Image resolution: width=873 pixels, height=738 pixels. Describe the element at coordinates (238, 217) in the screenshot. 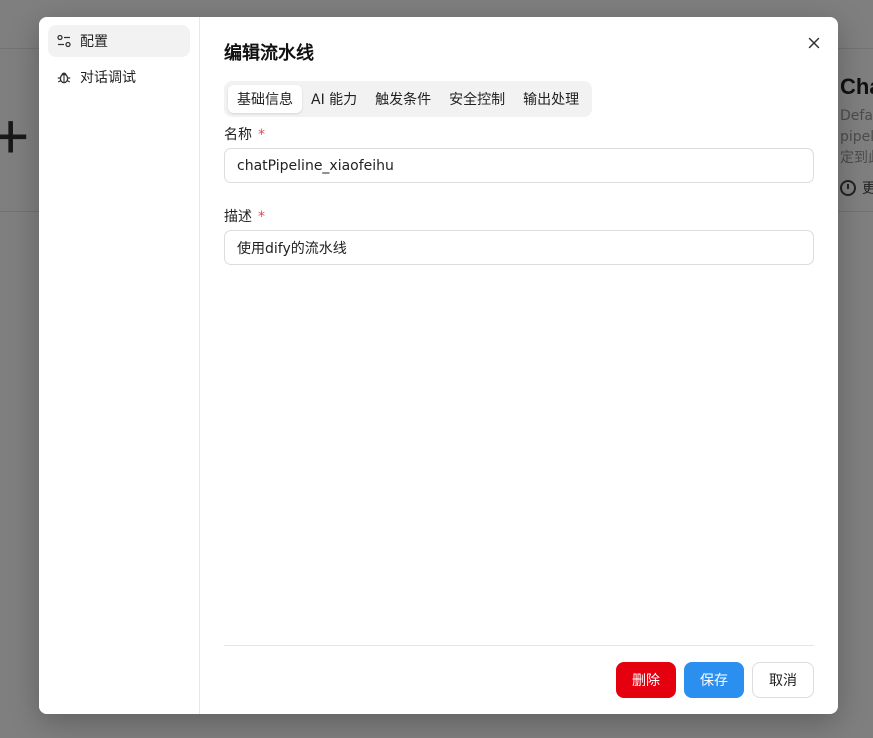

I see `description-label-text: 描述` at that location.